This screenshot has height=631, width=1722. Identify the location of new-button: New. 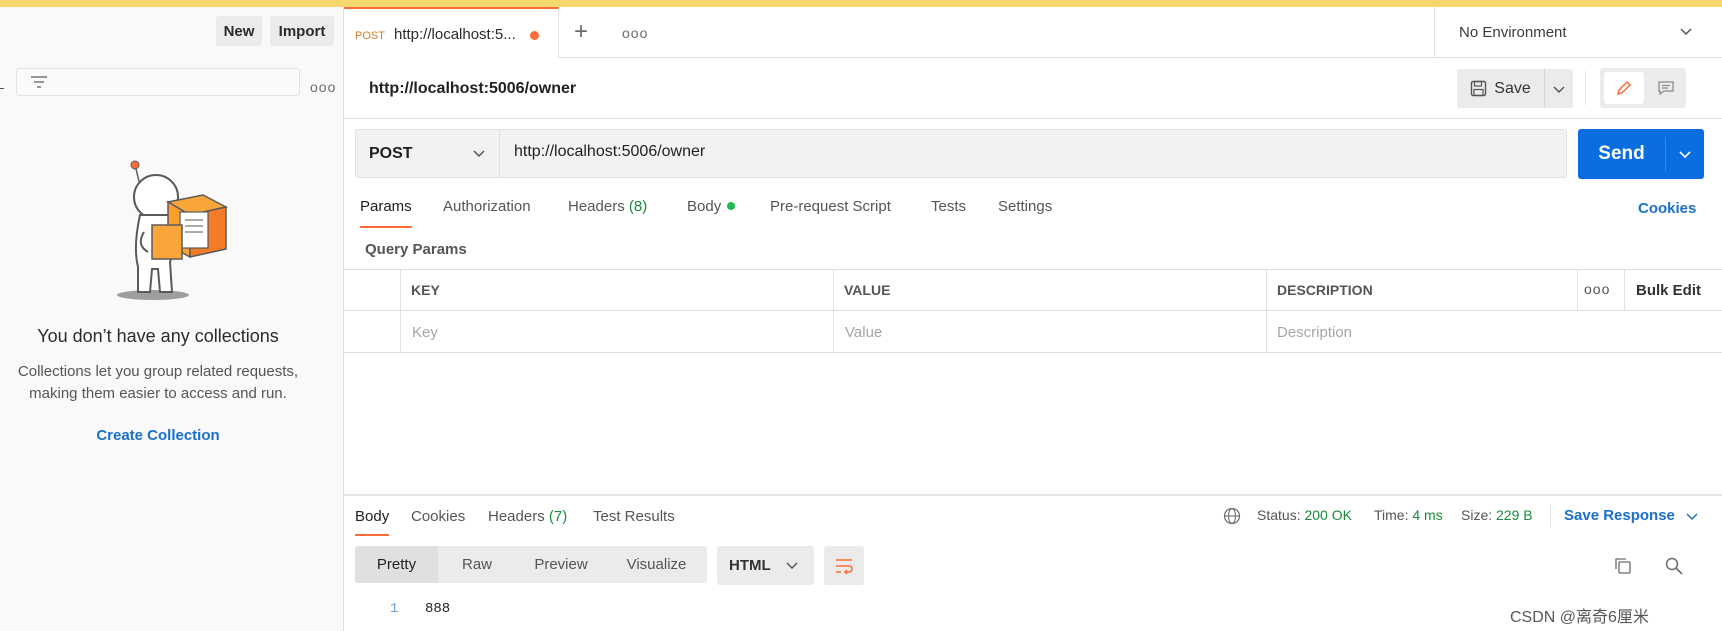
(239, 31).